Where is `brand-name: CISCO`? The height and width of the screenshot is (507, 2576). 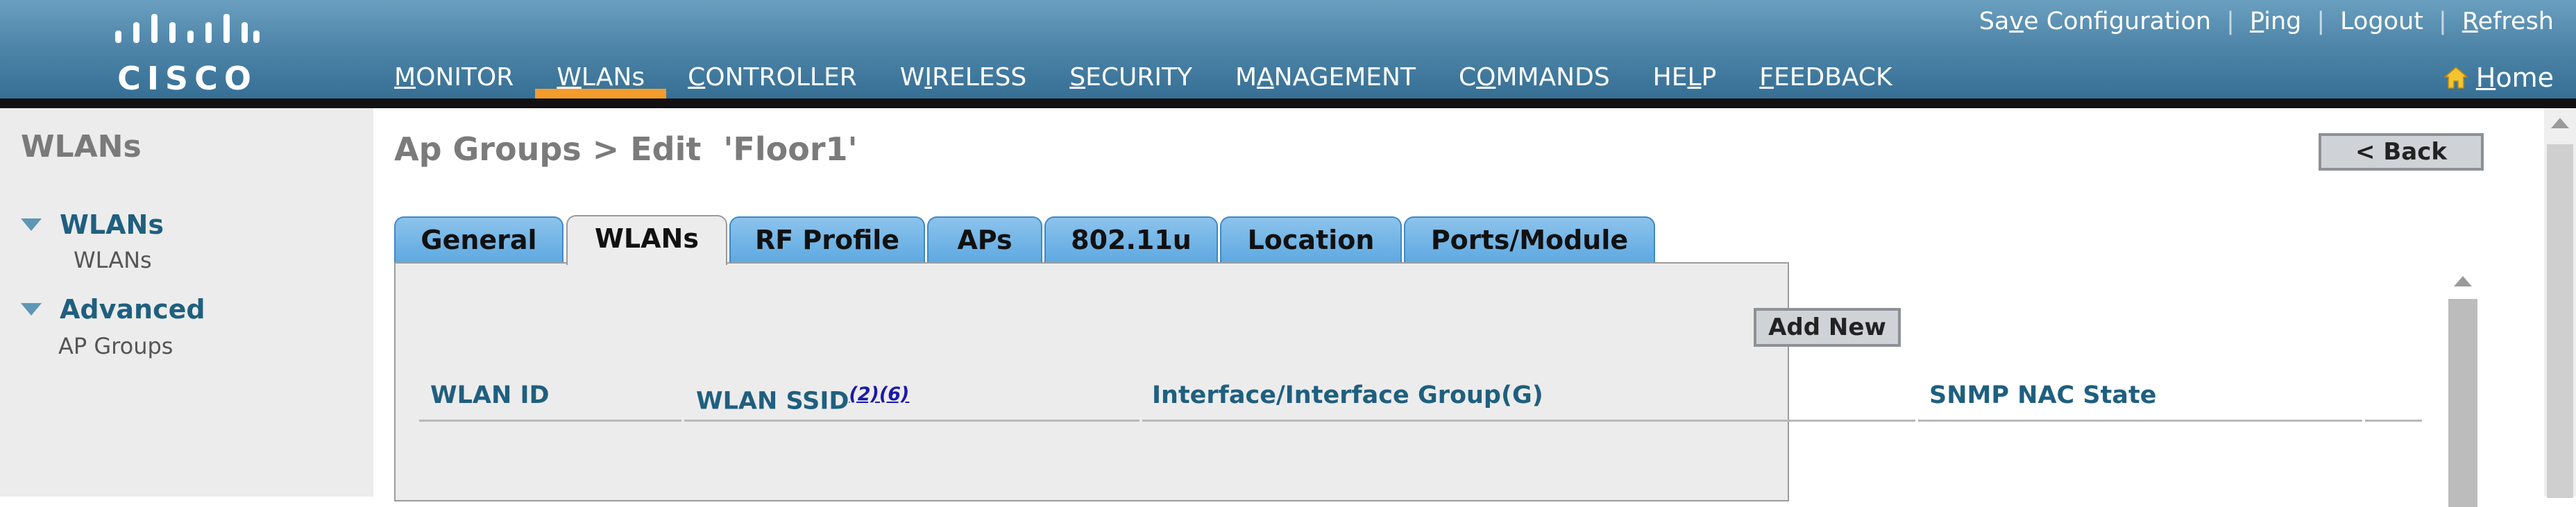
brand-name: CISCO is located at coordinates (187, 78).